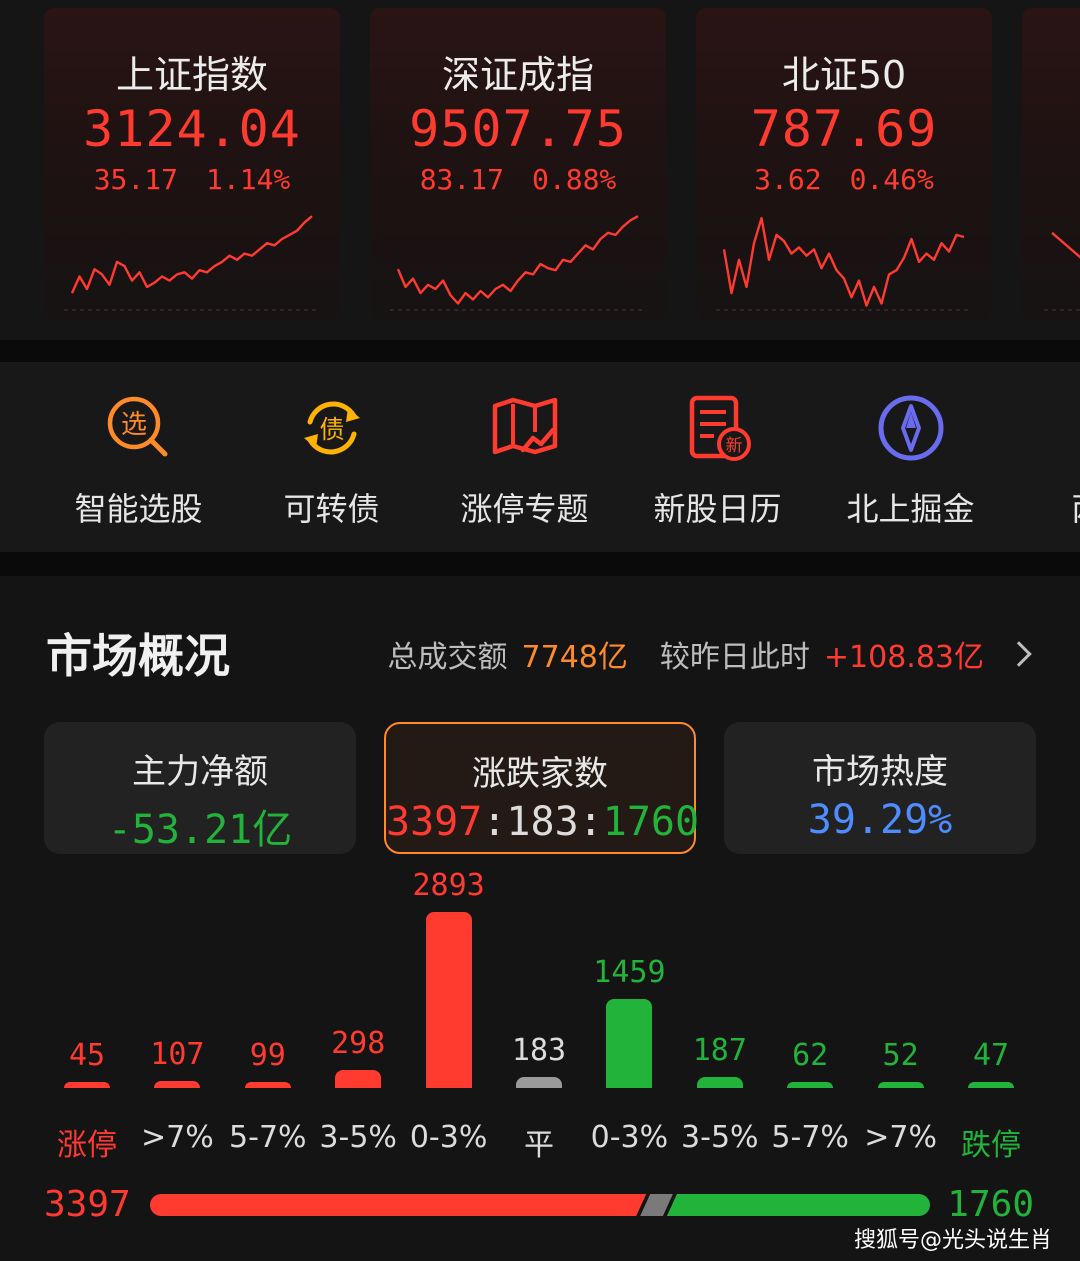  I want to click on distribution-count: 2893, so click(448, 885).